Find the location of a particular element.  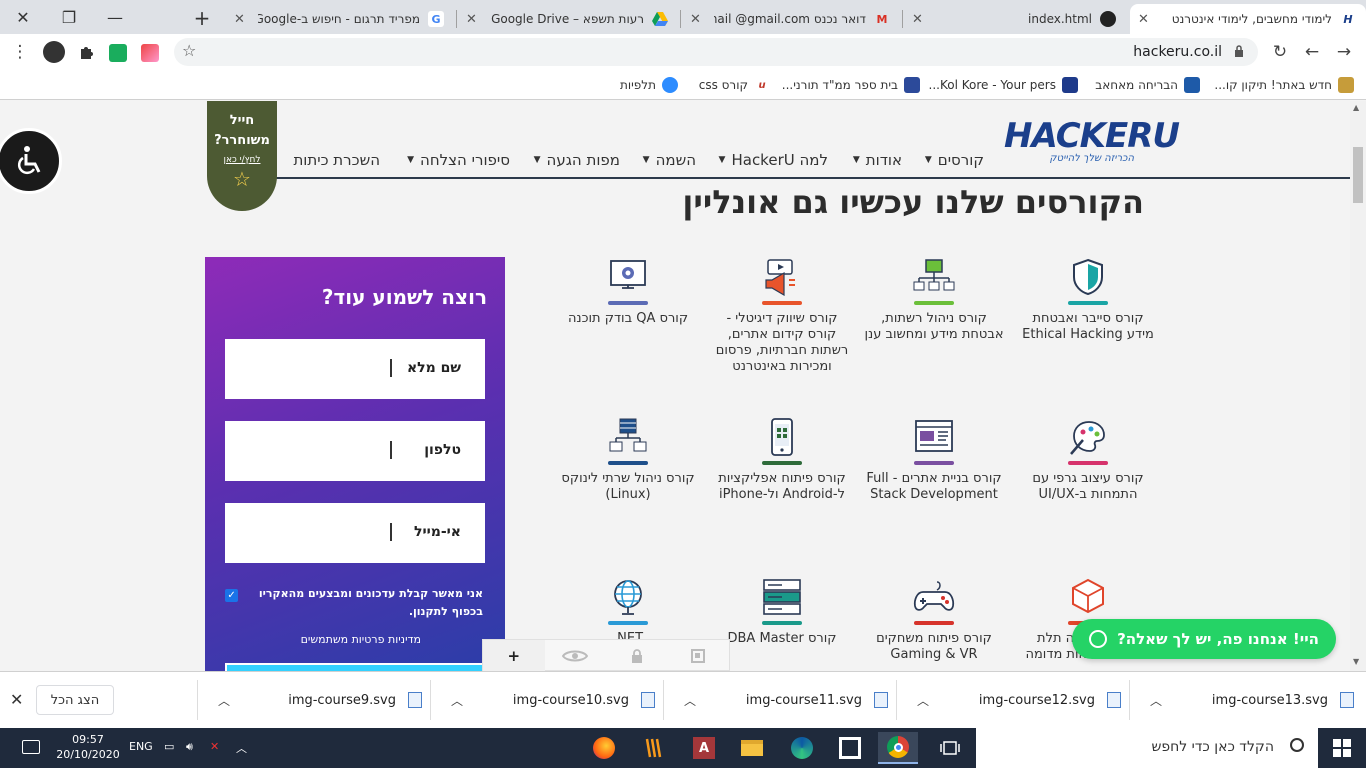

download-item: img-course12.svg ︿ is located at coordinates (1017, 700).